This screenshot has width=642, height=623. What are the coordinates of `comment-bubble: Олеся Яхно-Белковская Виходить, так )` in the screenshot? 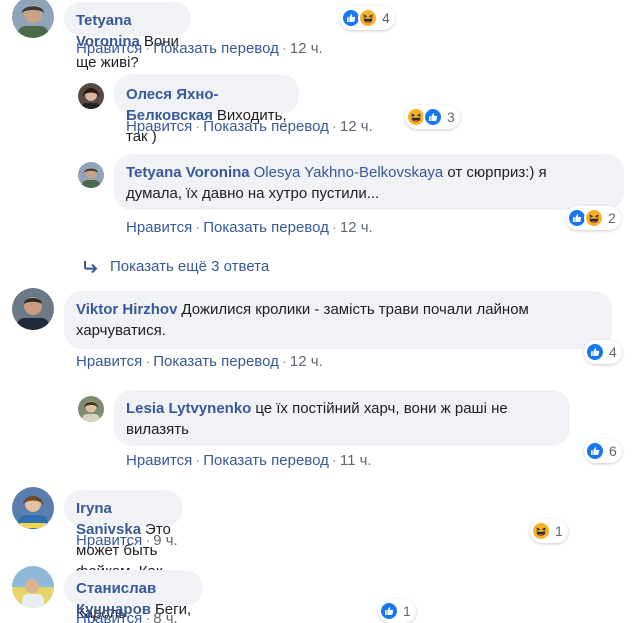 It's located at (206, 109).